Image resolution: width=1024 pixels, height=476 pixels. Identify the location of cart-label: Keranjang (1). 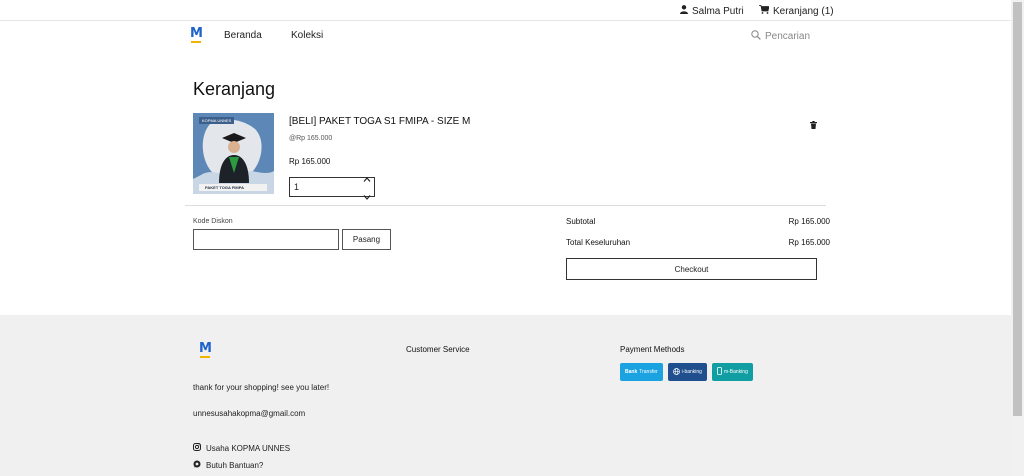
(803, 11).